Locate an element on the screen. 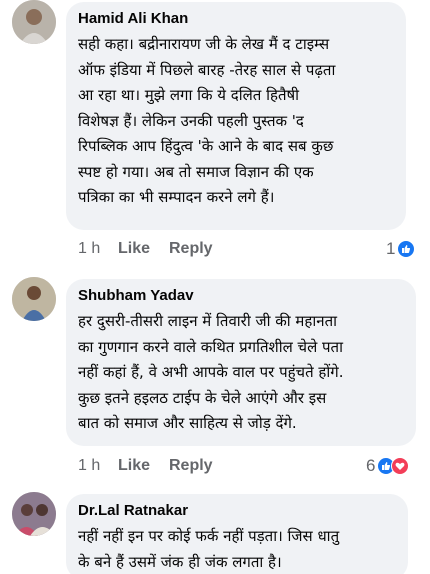 Image resolution: width=430 pixels, height=574 pixels. reaction-count: 6 is located at coordinates (371, 465).